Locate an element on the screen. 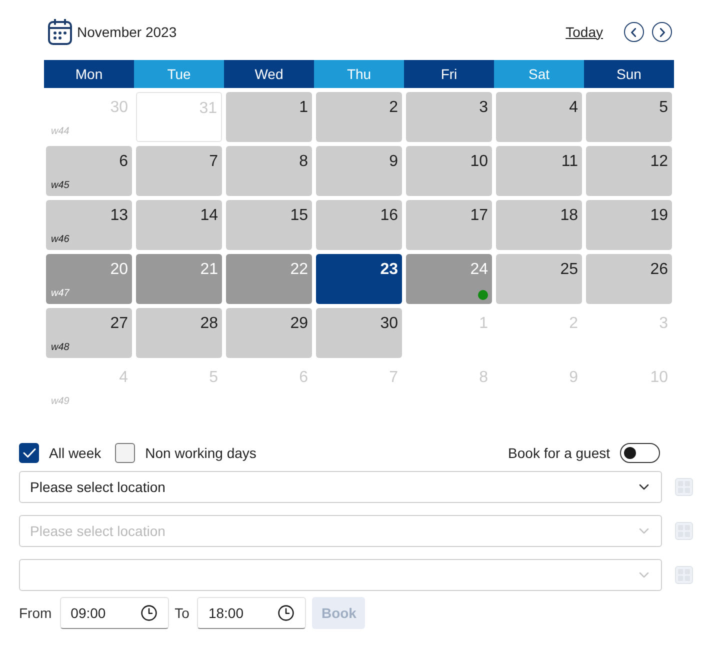 The width and height of the screenshot is (724, 648). chevron-right-icon is located at coordinates (662, 32).